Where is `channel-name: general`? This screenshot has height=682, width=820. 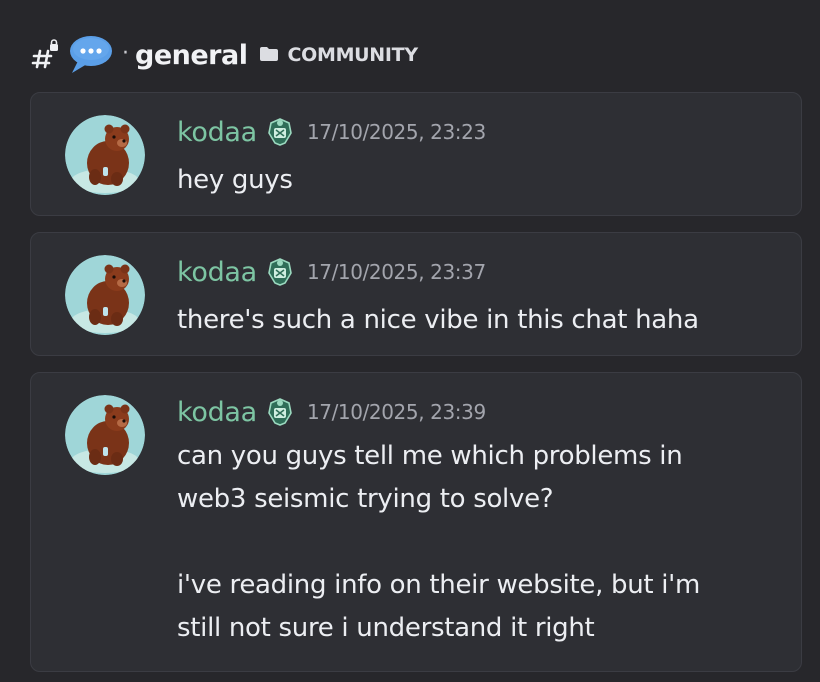
channel-name: general is located at coordinates (191, 55).